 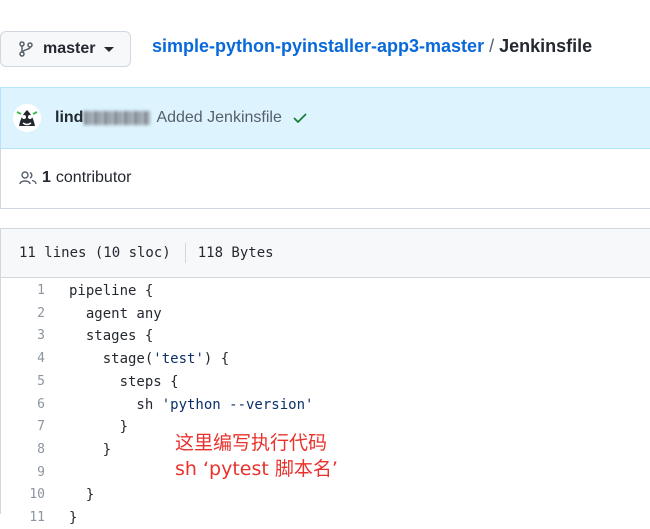 I want to click on line-number: 11, so click(x=23, y=518).